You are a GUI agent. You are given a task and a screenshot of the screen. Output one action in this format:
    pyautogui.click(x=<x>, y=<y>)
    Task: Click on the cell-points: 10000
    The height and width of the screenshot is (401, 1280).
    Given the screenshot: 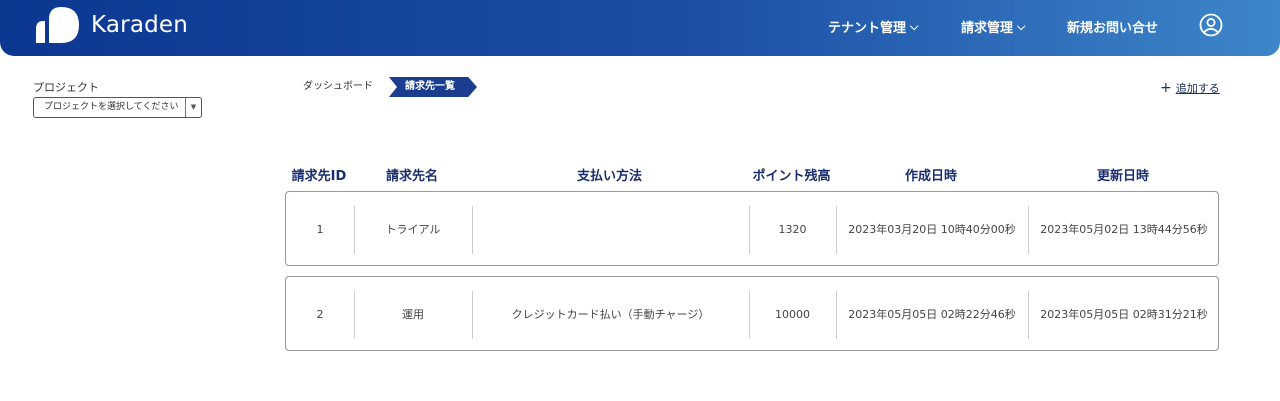 What is the action you would take?
    pyautogui.click(x=792, y=314)
    